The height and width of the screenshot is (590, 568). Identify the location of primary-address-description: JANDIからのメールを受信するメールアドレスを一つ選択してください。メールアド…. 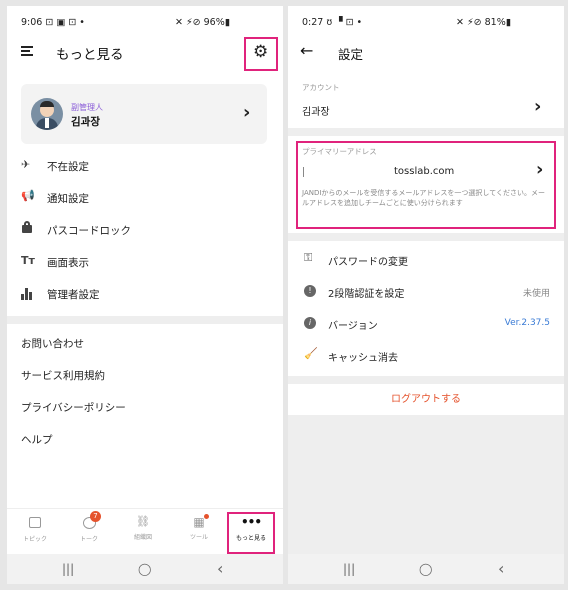
(423, 198).